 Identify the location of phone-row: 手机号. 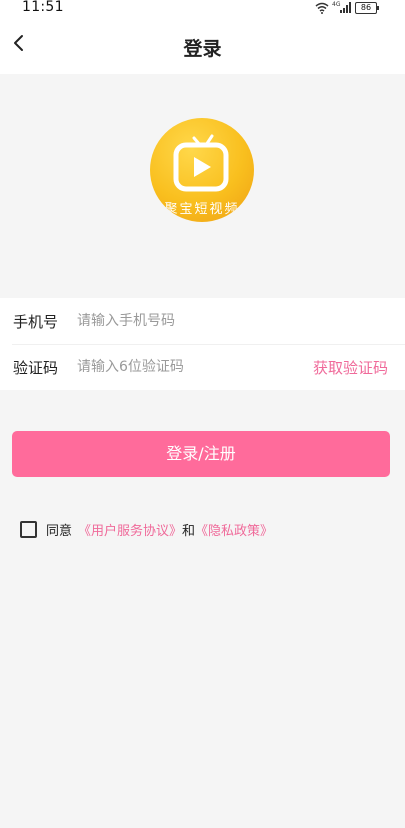
(202, 321).